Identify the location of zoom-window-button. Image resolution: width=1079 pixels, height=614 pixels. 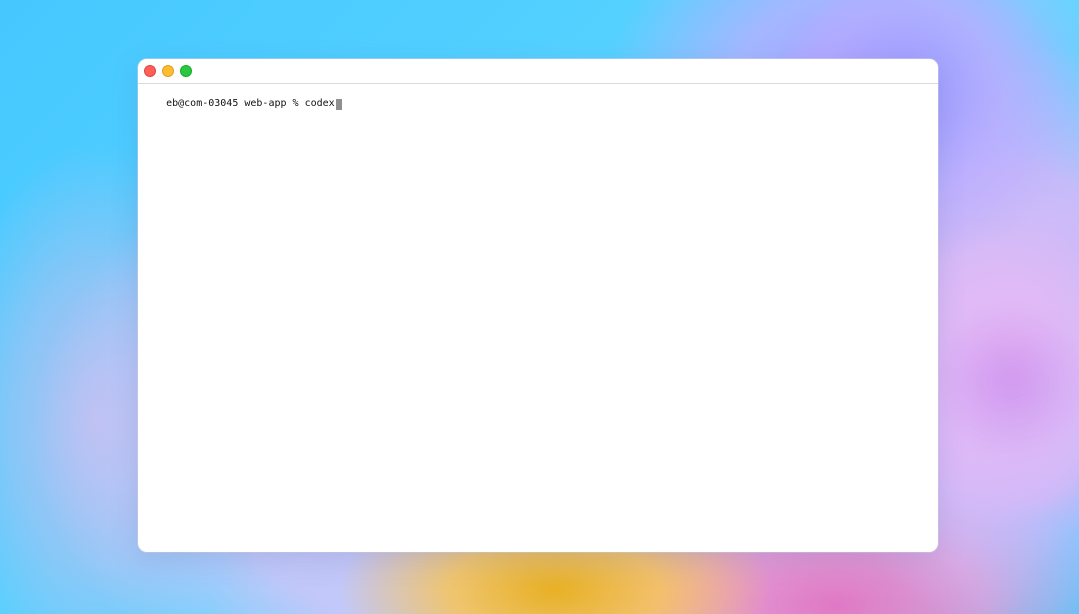
(186, 71).